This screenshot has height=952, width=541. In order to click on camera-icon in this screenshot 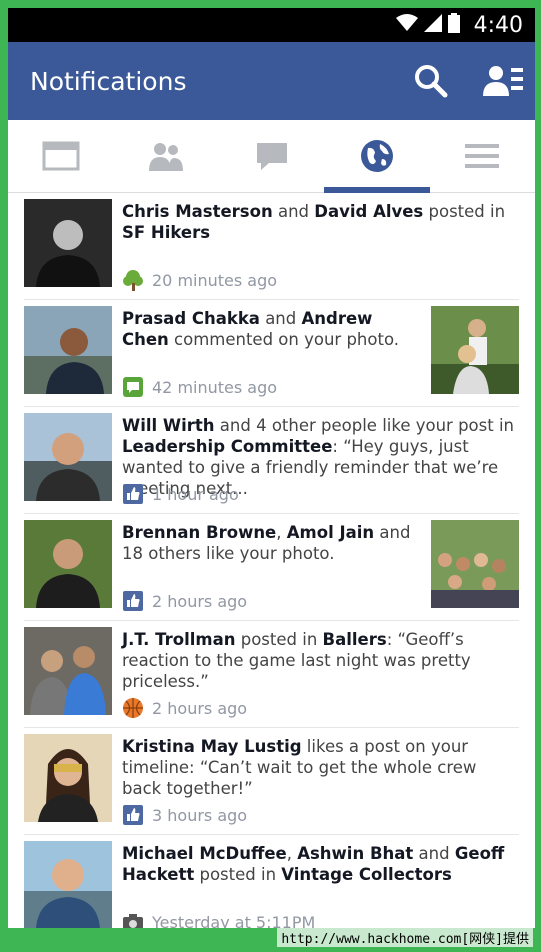, I will do `click(133, 919)`.